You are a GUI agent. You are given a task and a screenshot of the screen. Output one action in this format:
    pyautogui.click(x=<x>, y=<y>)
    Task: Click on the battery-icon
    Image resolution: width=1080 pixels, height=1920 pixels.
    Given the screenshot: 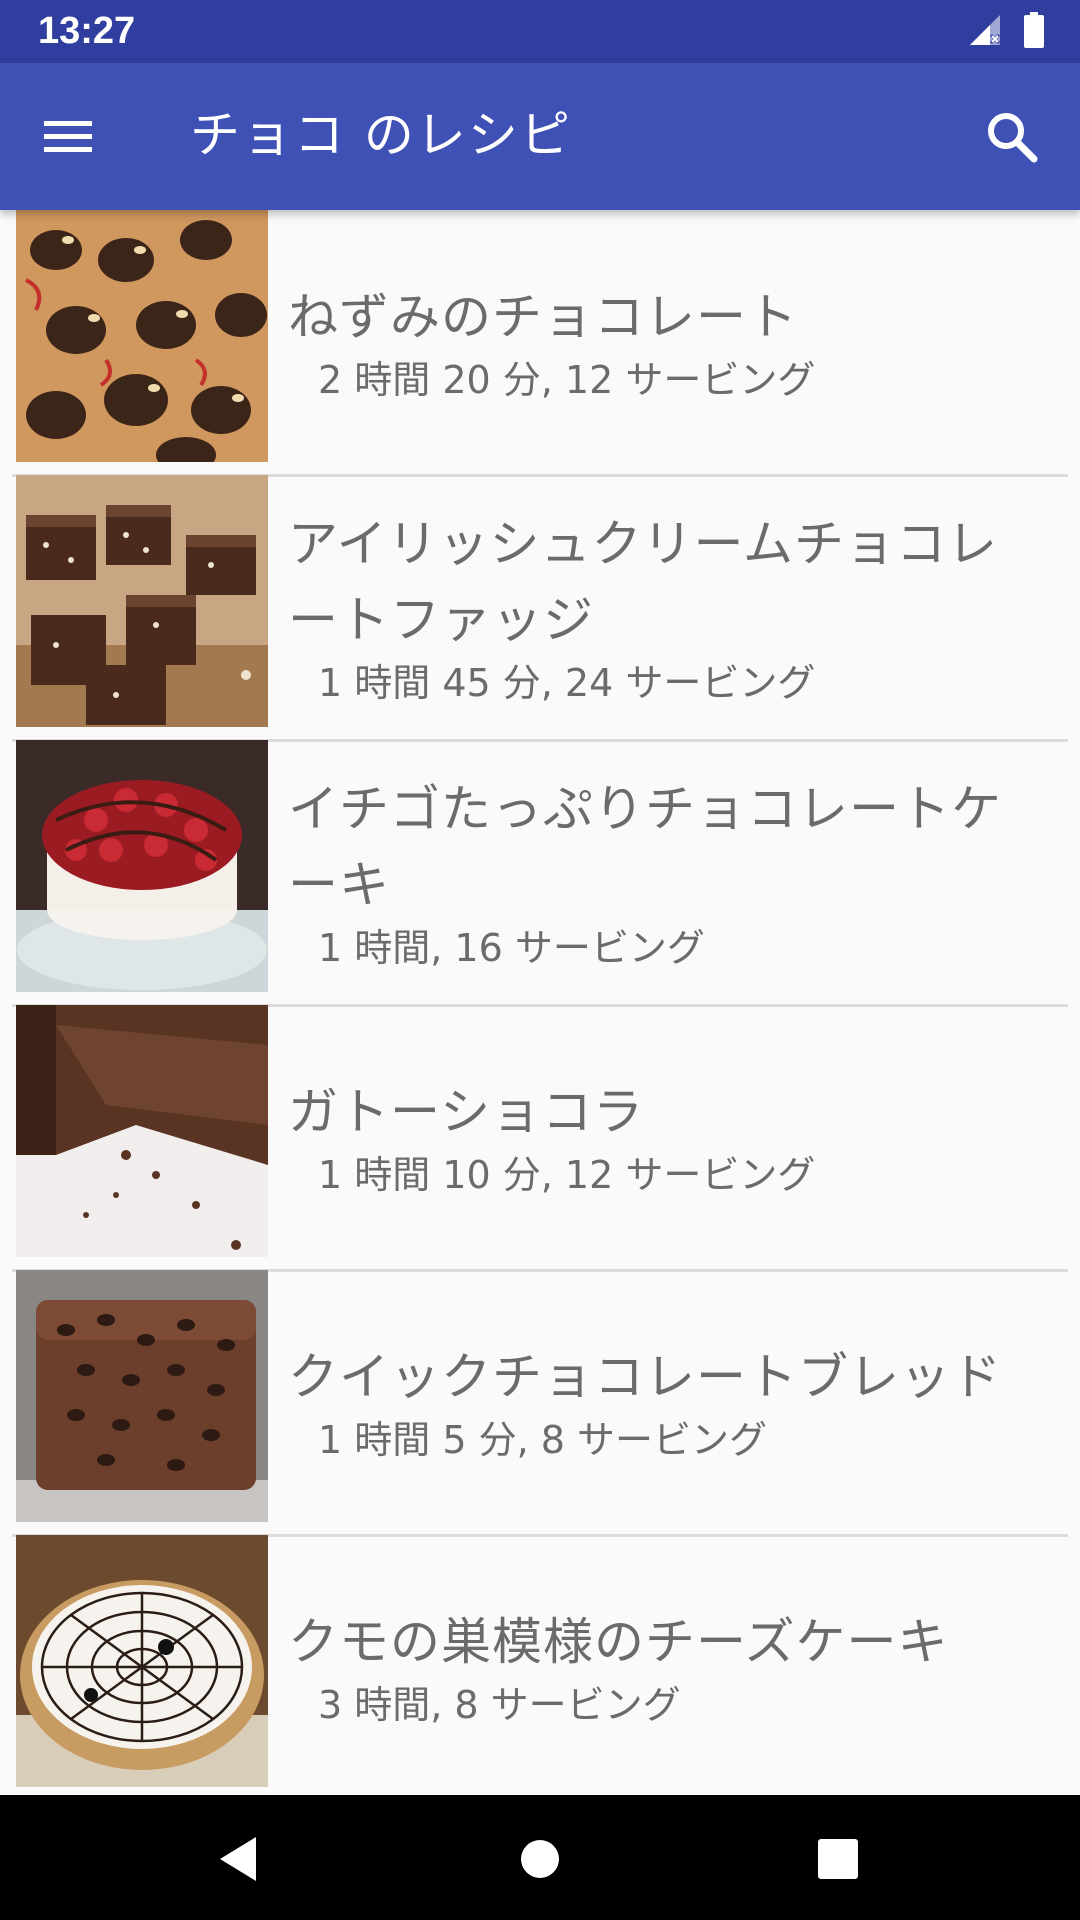 What is the action you would take?
    pyautogui.click(x=1034, y=32)
    